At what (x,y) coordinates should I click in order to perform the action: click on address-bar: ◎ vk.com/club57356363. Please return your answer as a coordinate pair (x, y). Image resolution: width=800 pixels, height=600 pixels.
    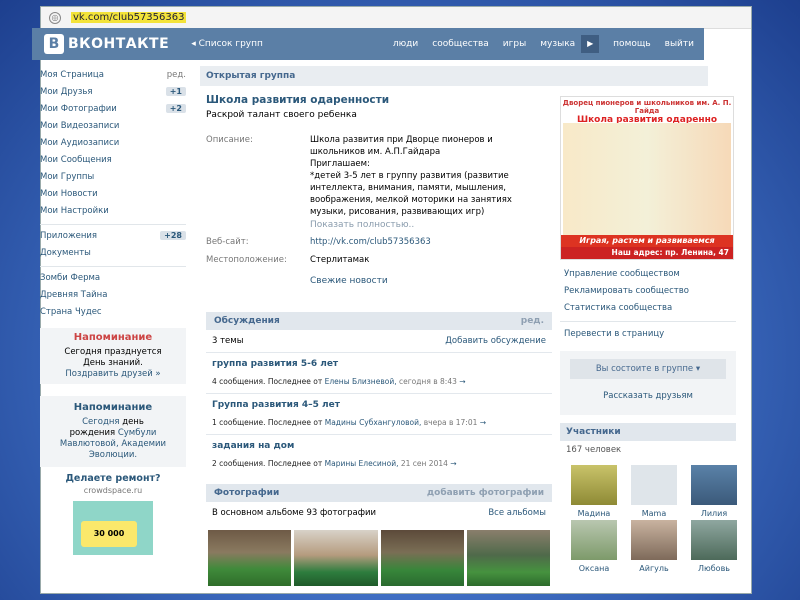
    Looking at the image, I should click on (396, 18).